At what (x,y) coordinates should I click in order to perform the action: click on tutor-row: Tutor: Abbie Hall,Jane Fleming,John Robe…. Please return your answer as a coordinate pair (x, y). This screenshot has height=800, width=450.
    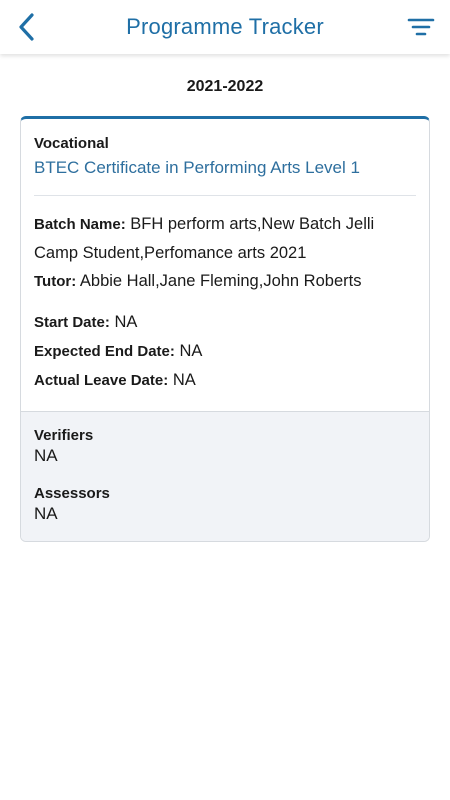
    Looking at the image, I should click on (225, 281).